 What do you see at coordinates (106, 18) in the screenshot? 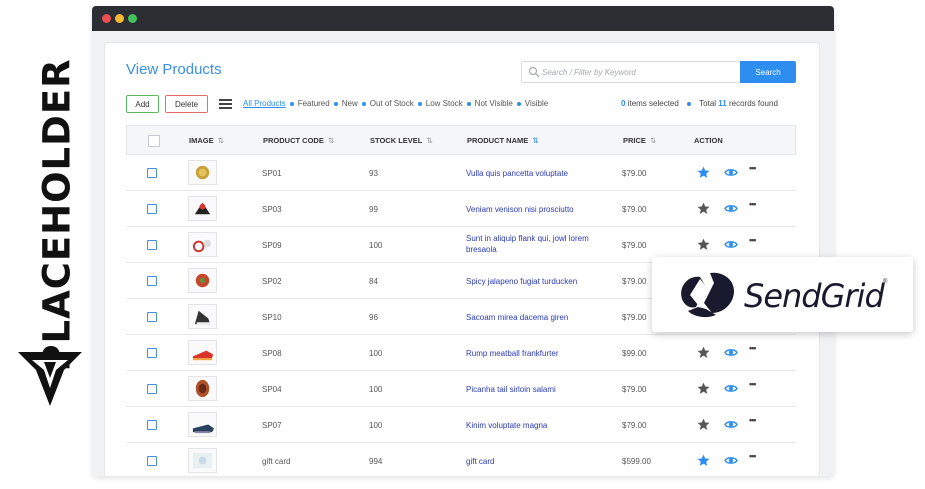
I see `close-window-icon` at bounding box center [106, 18].